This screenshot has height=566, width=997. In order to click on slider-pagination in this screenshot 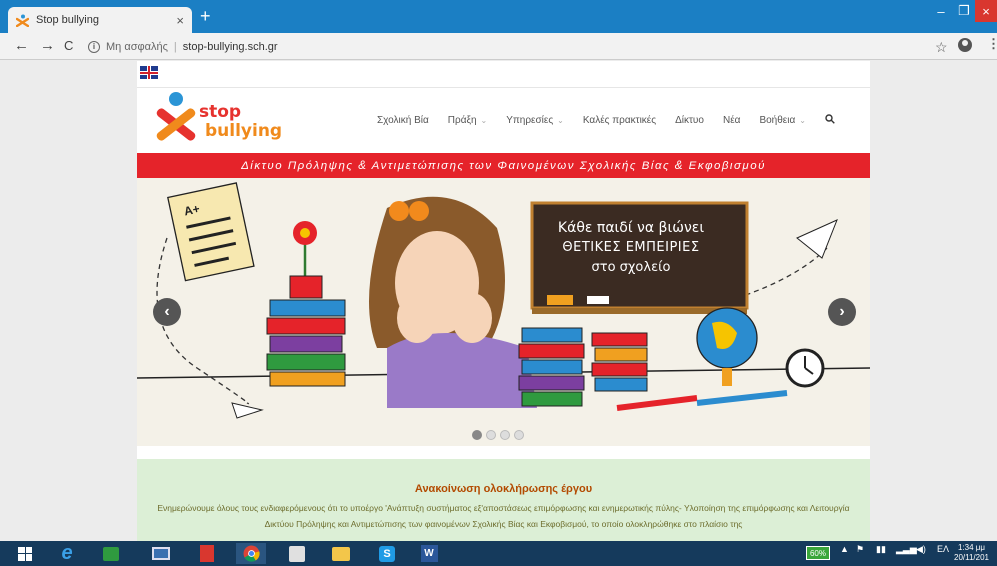, I will do `click(500, 435)`.